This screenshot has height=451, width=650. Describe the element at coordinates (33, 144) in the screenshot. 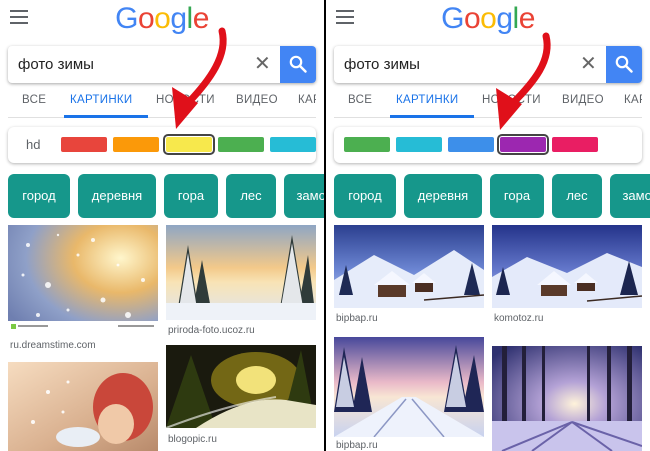

I see `hd-filter: hd` at that location.